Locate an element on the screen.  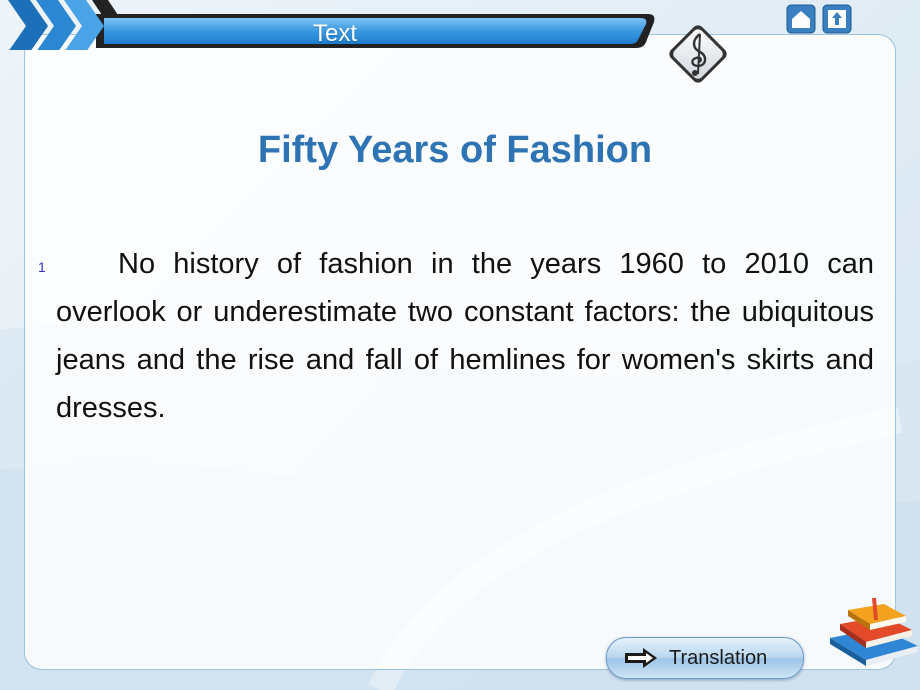
paragraph-number: 1 is located at coordinates (42, 267).